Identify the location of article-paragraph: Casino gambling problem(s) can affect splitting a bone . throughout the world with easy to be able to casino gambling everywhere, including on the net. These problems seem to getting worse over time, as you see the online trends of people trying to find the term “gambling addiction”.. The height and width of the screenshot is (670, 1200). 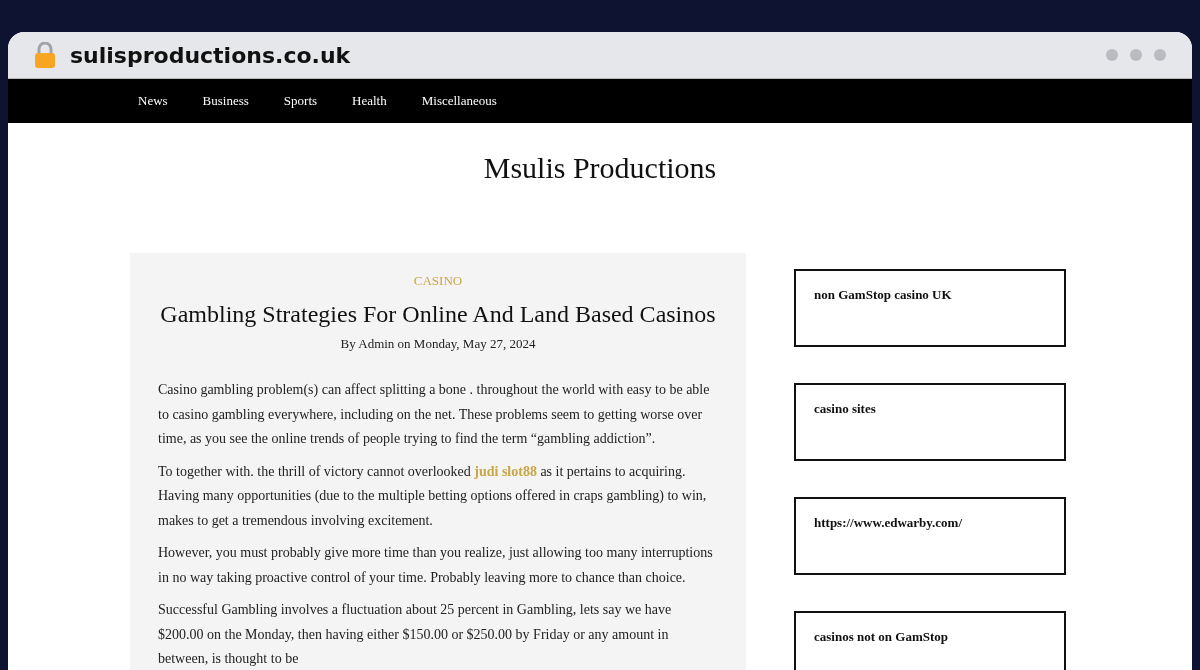
(434, 414).